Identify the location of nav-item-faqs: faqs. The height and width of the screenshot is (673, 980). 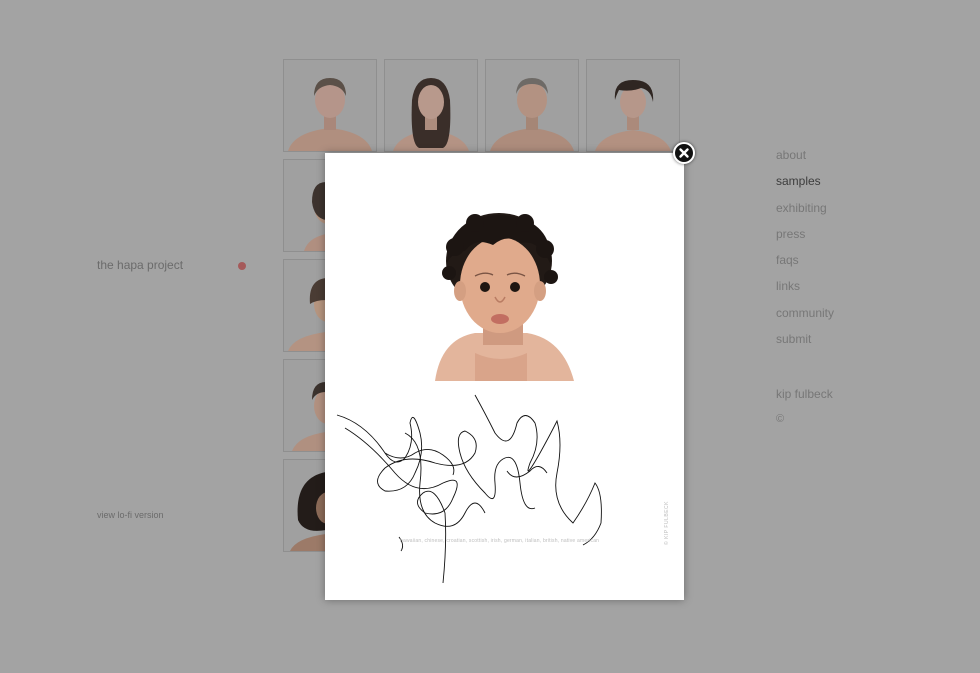
(787, 260).